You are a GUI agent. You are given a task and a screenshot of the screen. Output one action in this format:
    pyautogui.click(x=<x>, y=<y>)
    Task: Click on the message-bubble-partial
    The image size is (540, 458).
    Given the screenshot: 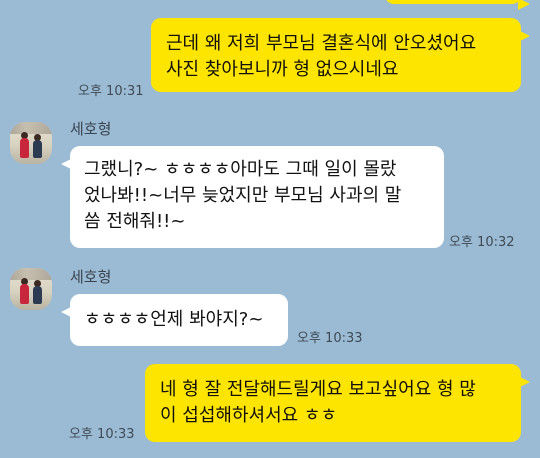 What is the action you would take?
    pyautogui.click(x=457, y=5)
    